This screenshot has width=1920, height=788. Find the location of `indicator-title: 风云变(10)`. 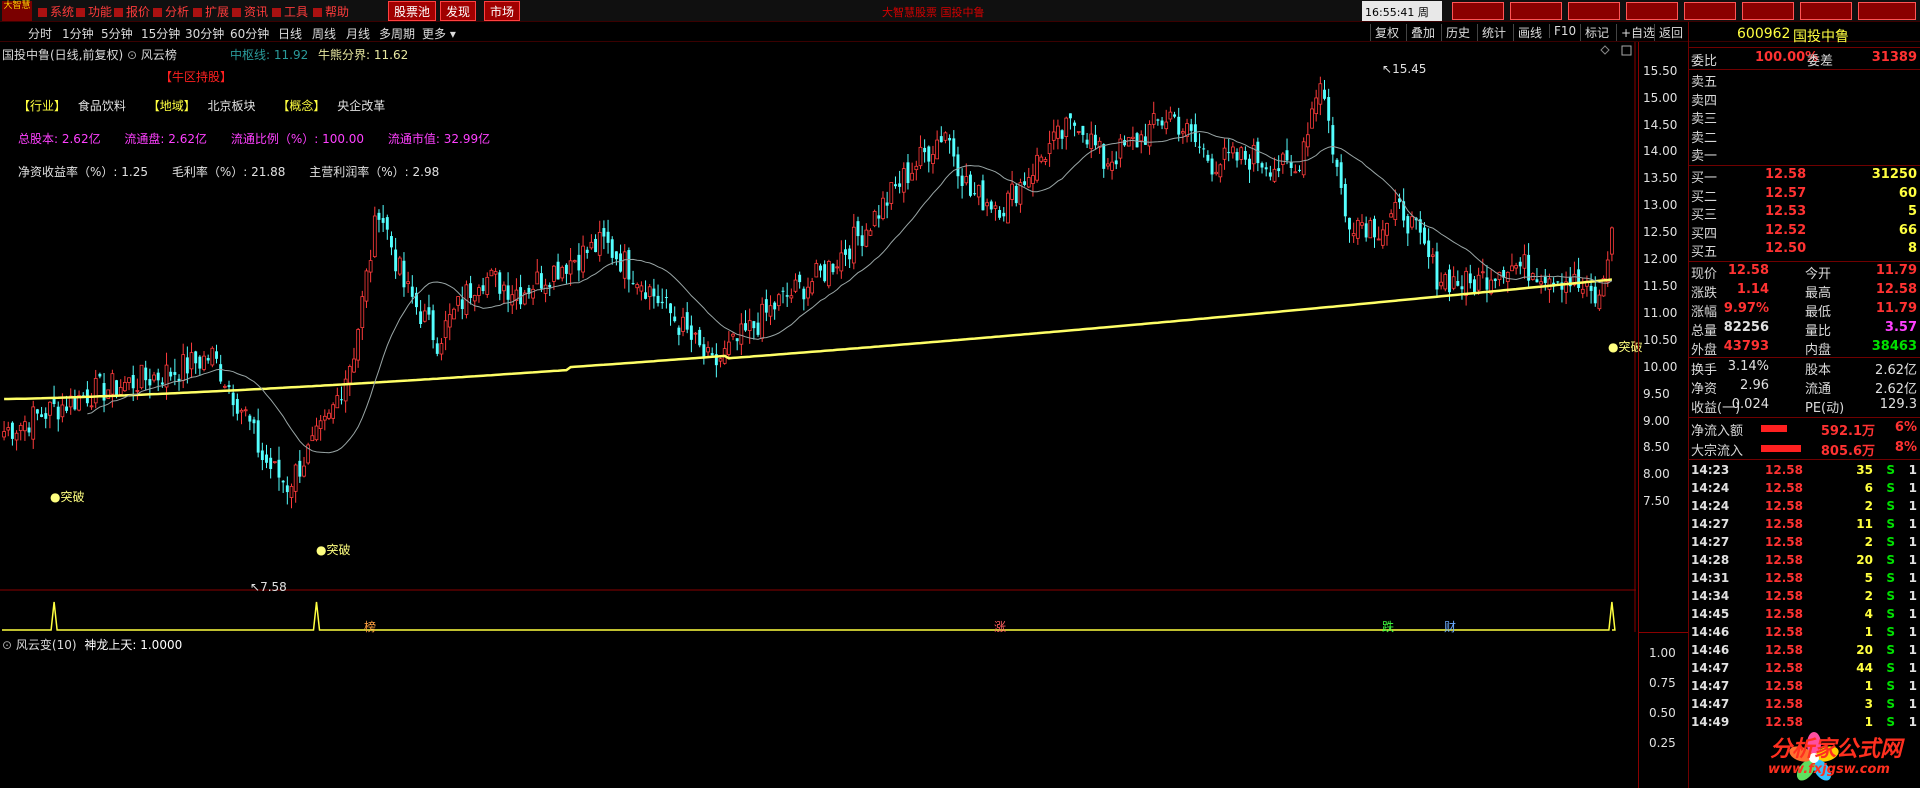

indicator-title: 风云变(10) is located at coordinates (46, 645).